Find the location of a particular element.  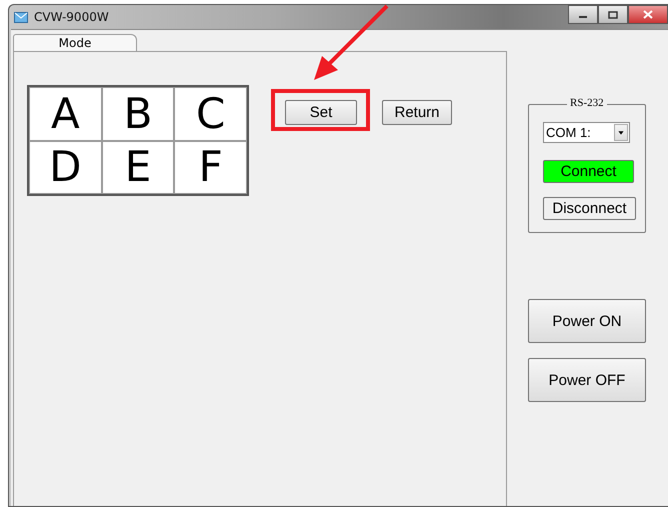

power-on-button: Power ON is located at coordinates (587, 321).